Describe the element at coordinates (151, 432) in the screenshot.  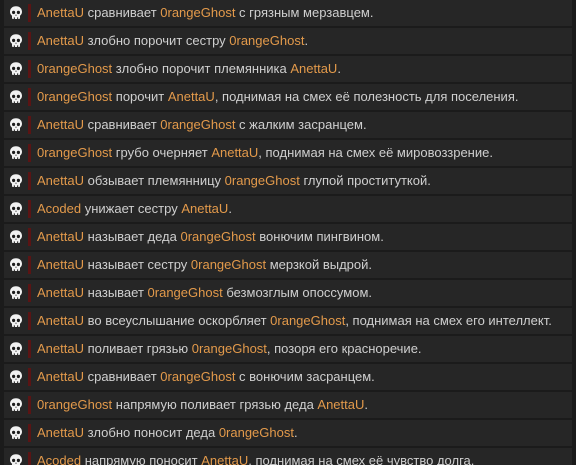
I see `message-fragment: злобно поносит деда` at that location.